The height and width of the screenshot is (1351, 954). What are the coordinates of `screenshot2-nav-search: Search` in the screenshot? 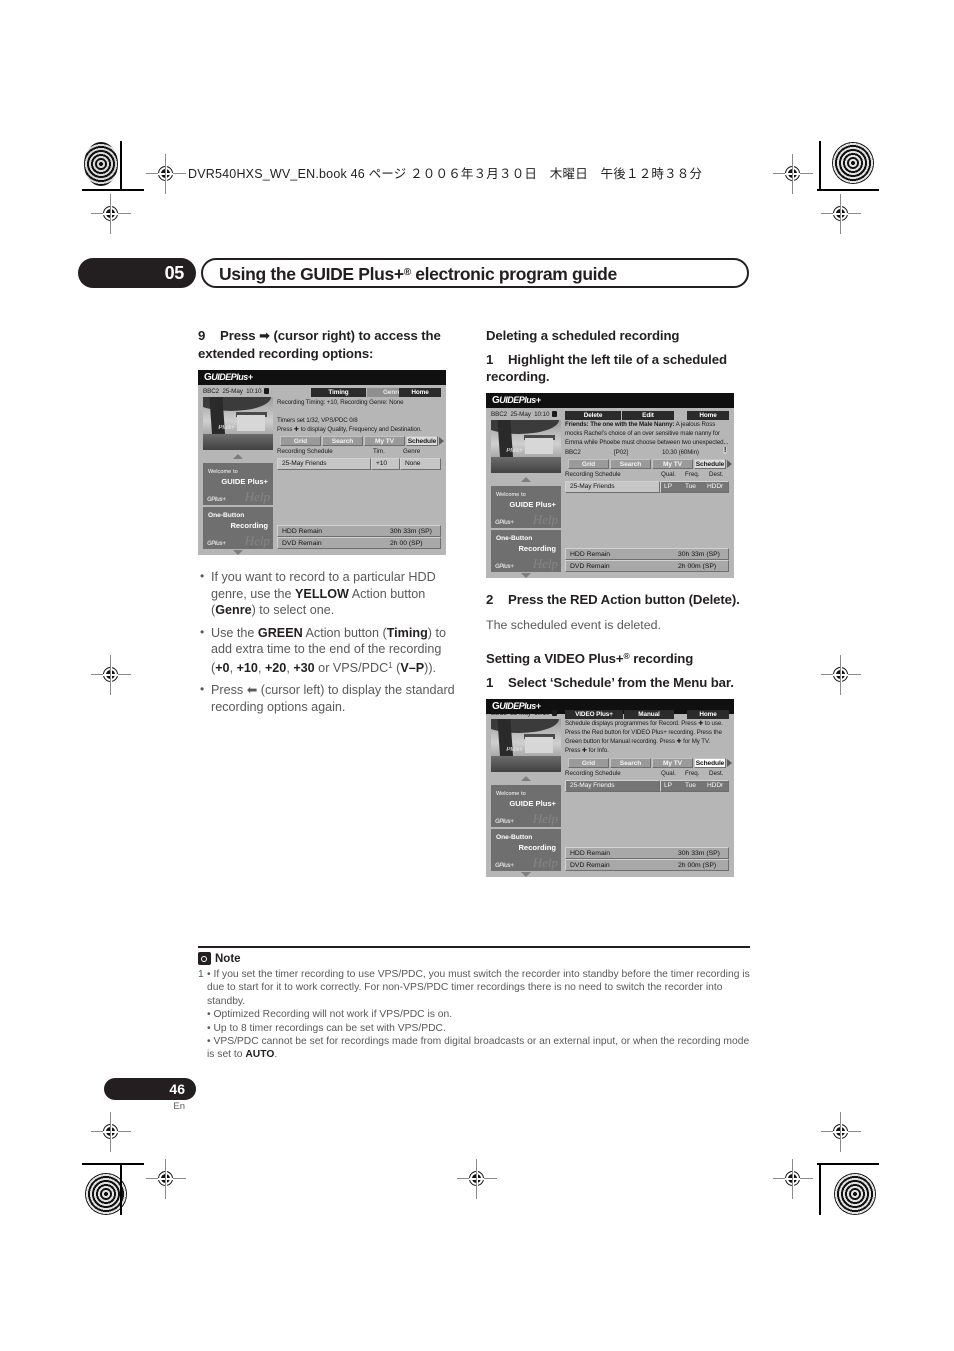 It's located at (630, 464).